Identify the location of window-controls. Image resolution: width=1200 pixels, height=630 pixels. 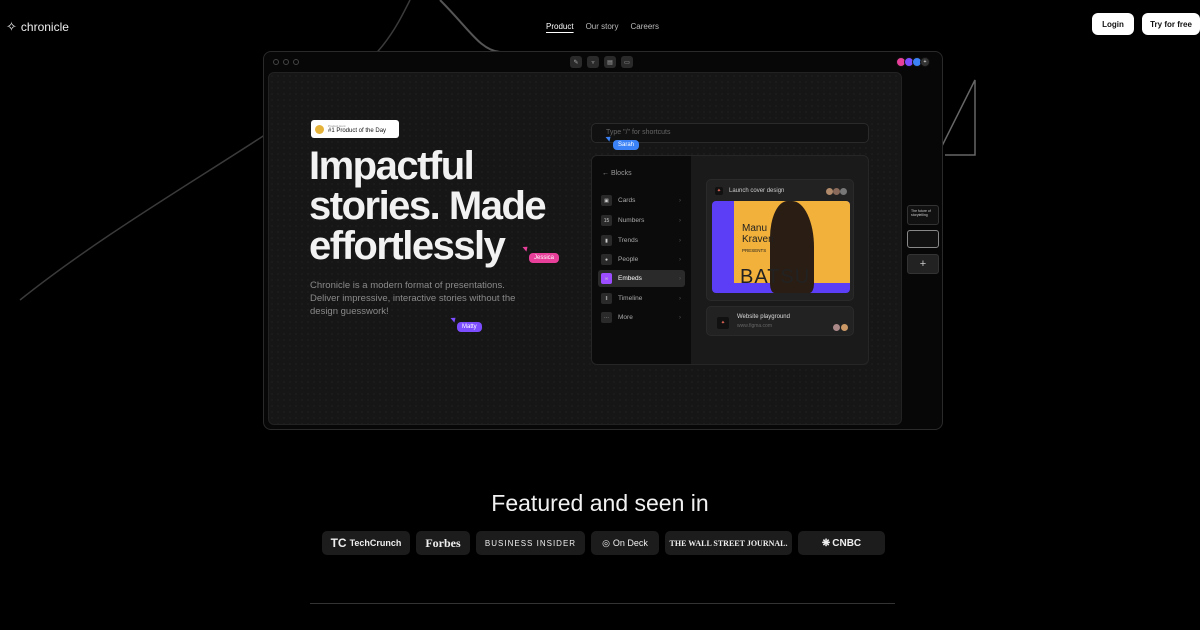
(286, 62).